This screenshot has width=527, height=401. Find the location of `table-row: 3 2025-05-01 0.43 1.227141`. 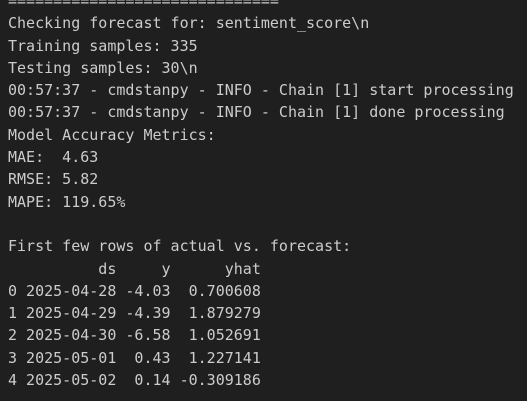

table-row: 3 2025-05-01 0.43 1.227141 is located at coordinates (134, 357).